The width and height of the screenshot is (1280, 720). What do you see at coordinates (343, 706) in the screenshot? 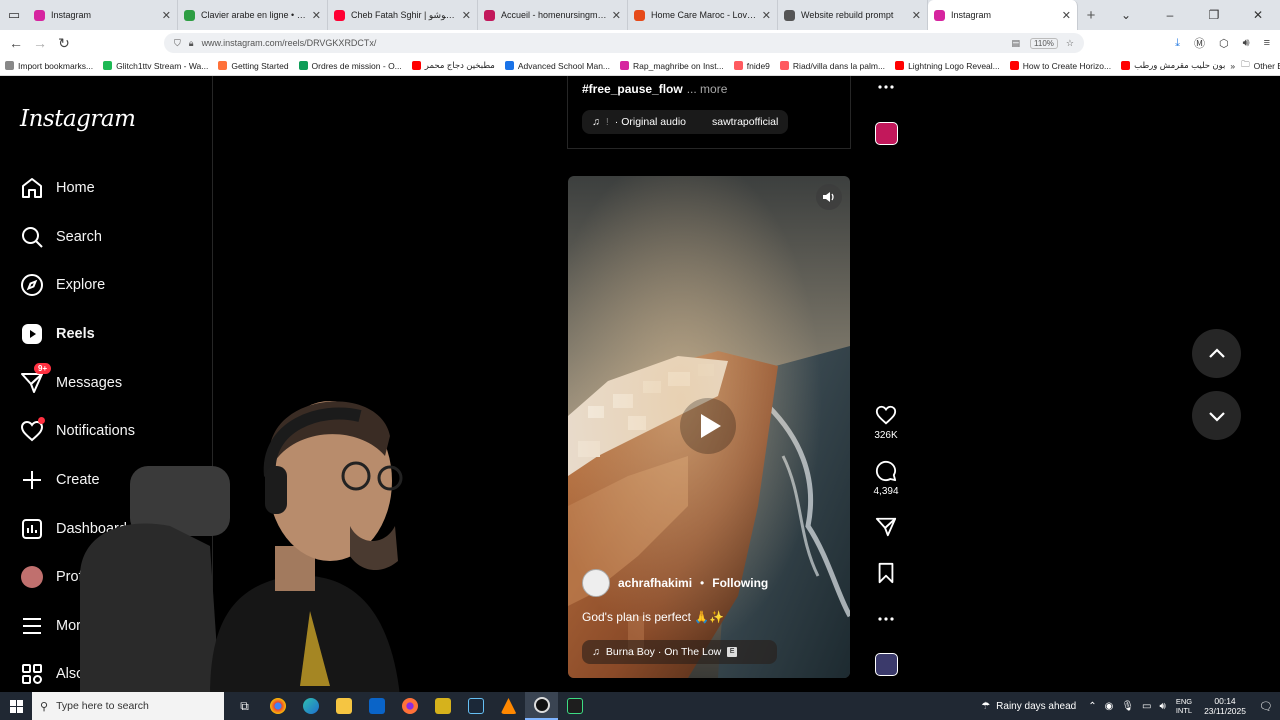
I see `file-explorer-taskbar-app` at bounding box center [343, 706].